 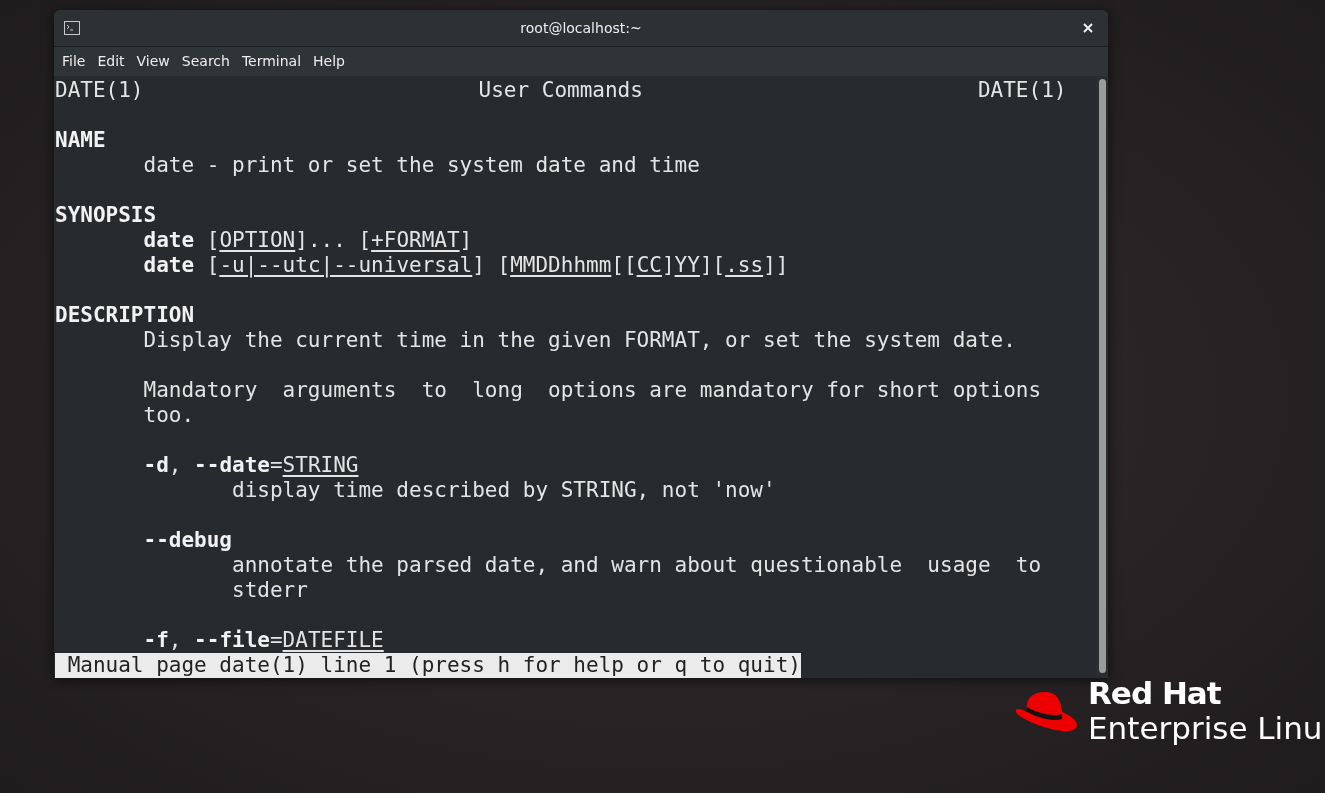 I want to click on window-title: root@localhost:~, so click(x=581, y=28).